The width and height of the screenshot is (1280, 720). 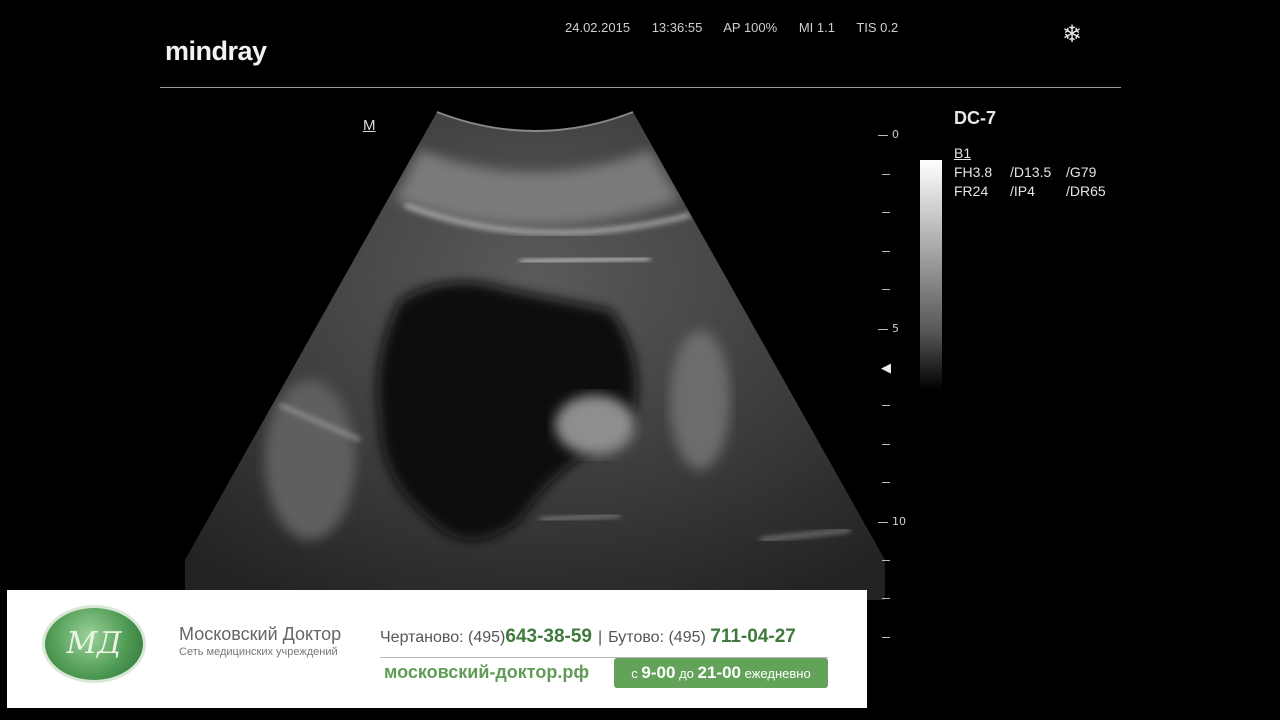 I want to click on clinic-name: Московский Доктор, so click(x=260, y=634).